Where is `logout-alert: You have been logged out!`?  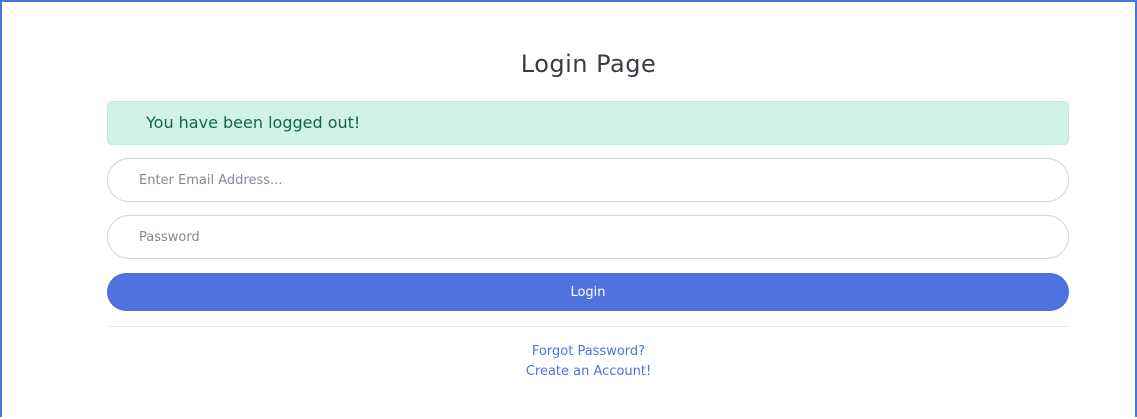
logout-alert: You have been logged out! is located at coordinates (588, 123).